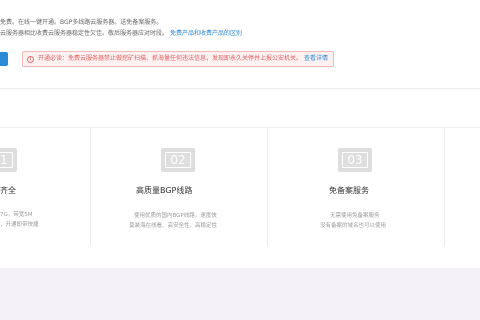 The image size is (480, 320). What do you see at coordinates (30, 59) in the screenshot?
I see `warning-icon: !` at bounding box center [30, 59].